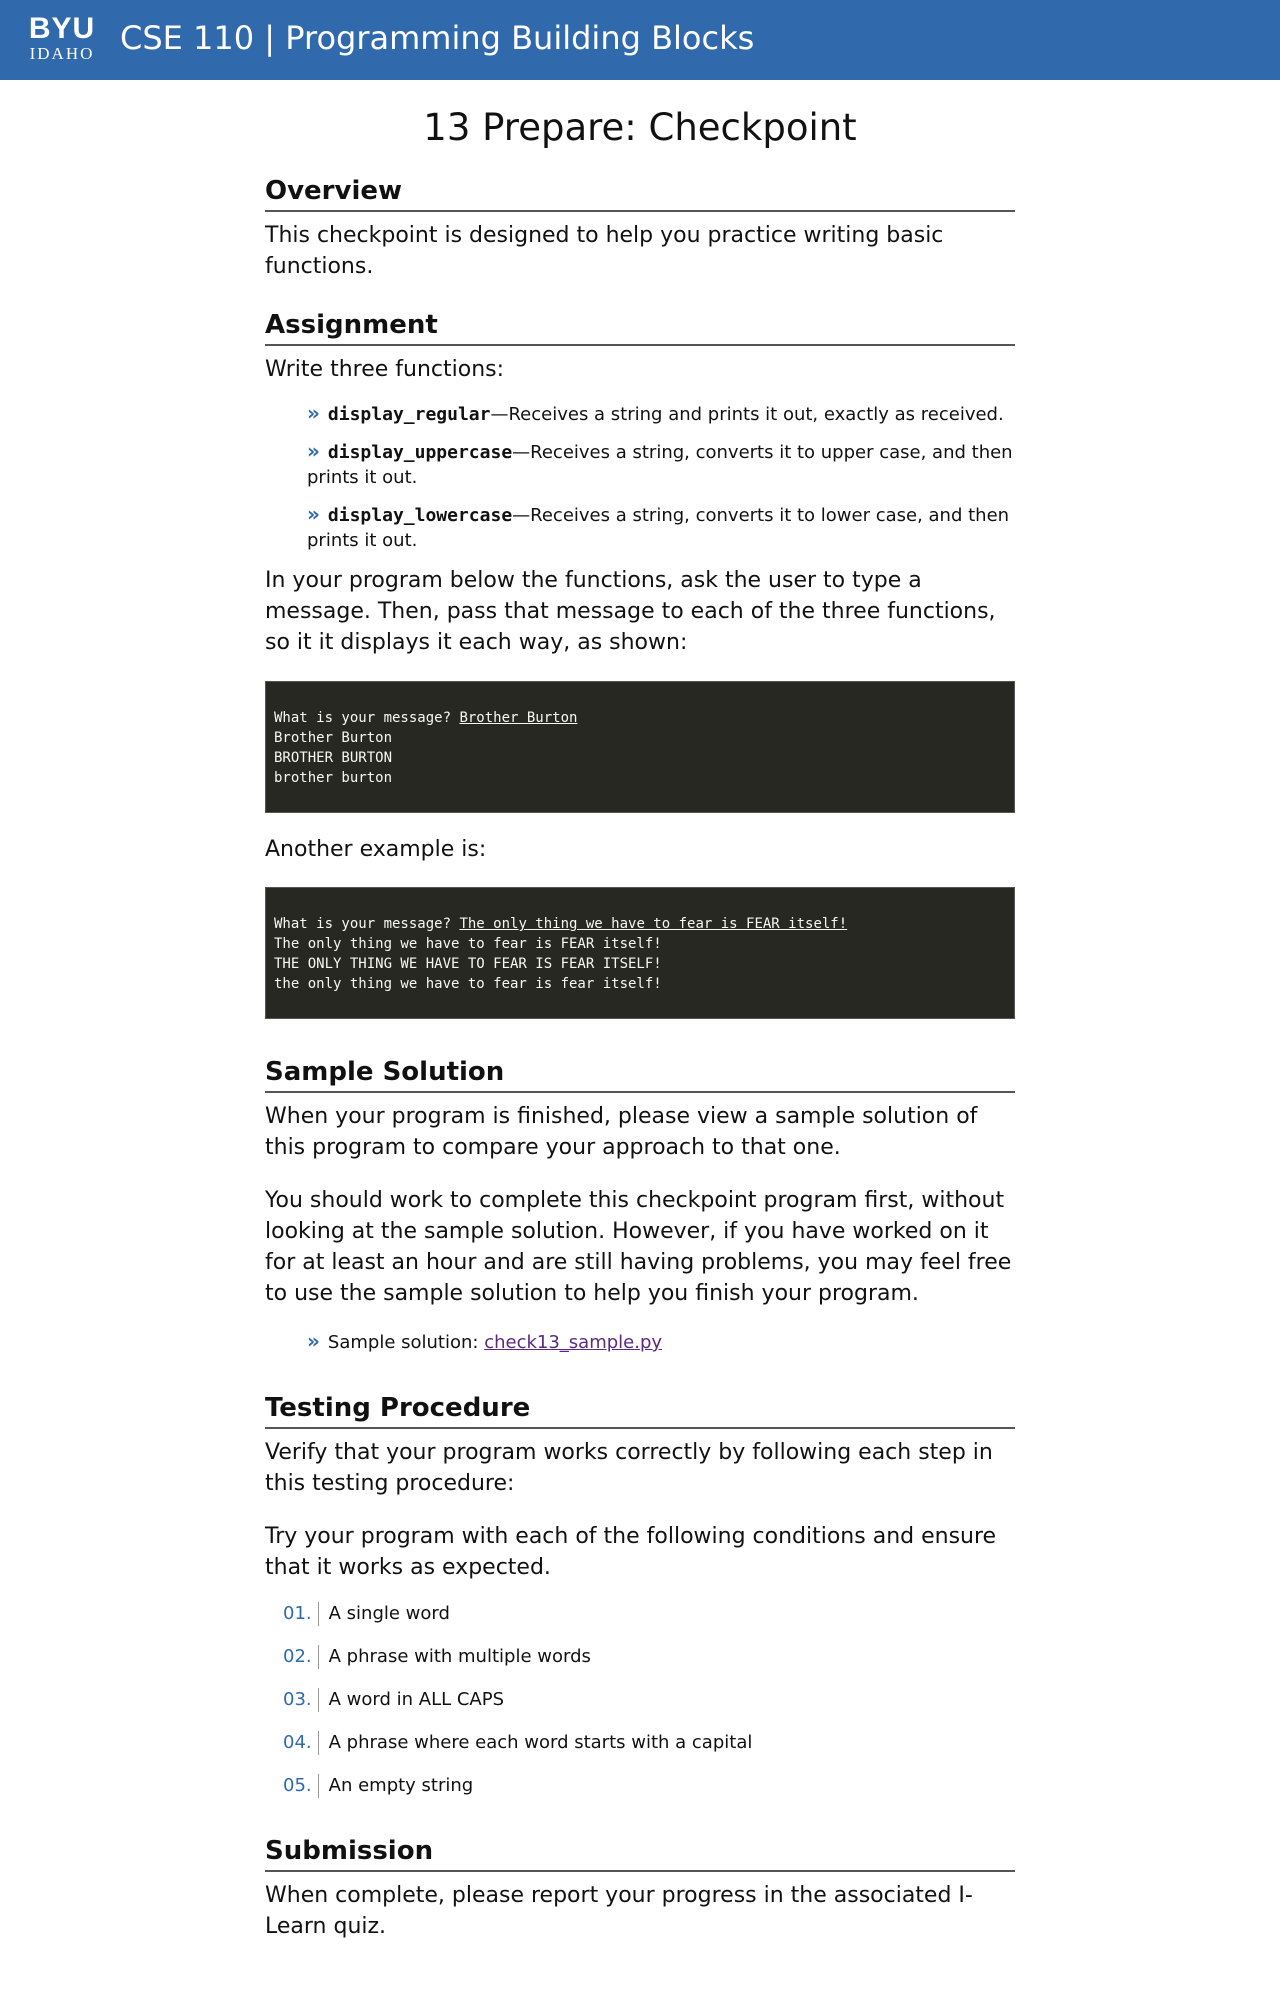  I want to click on testing-heading: Testing Procedure, so click(640, 1410).